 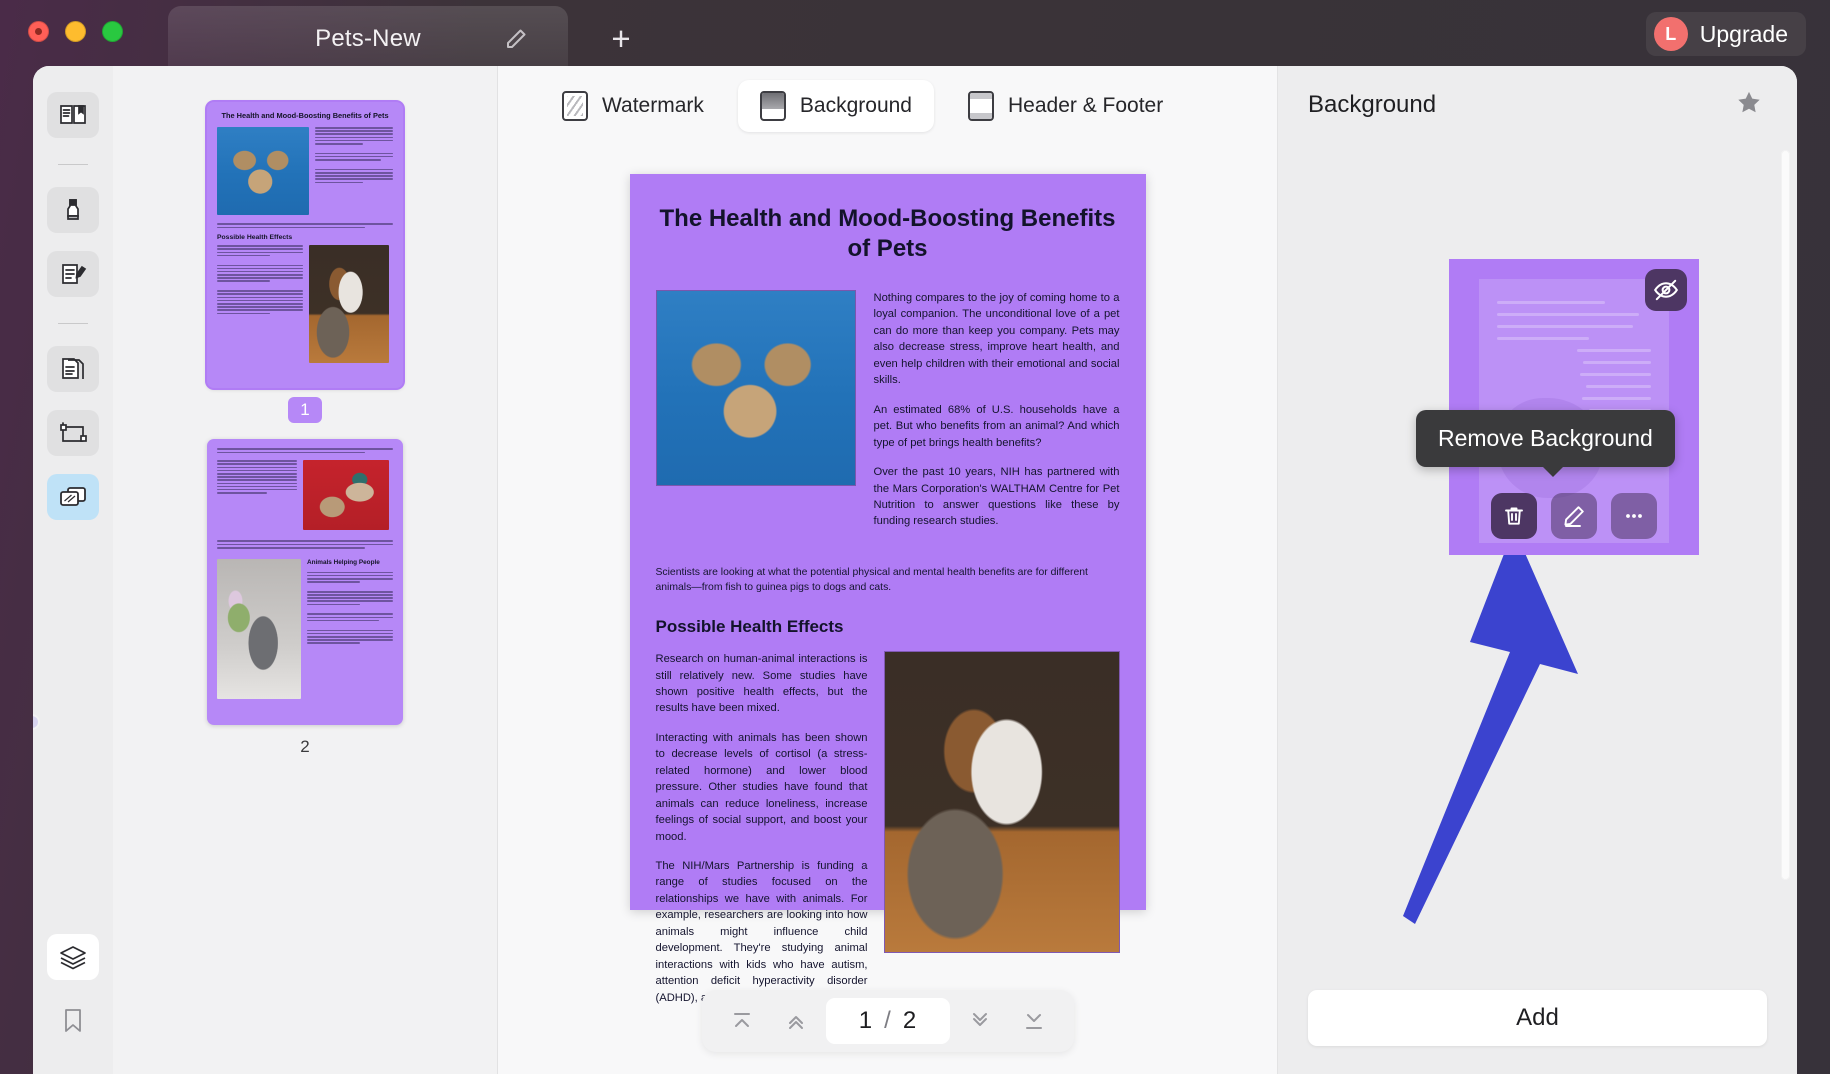 I want to click on book-icon, so click(x=73, y=114).